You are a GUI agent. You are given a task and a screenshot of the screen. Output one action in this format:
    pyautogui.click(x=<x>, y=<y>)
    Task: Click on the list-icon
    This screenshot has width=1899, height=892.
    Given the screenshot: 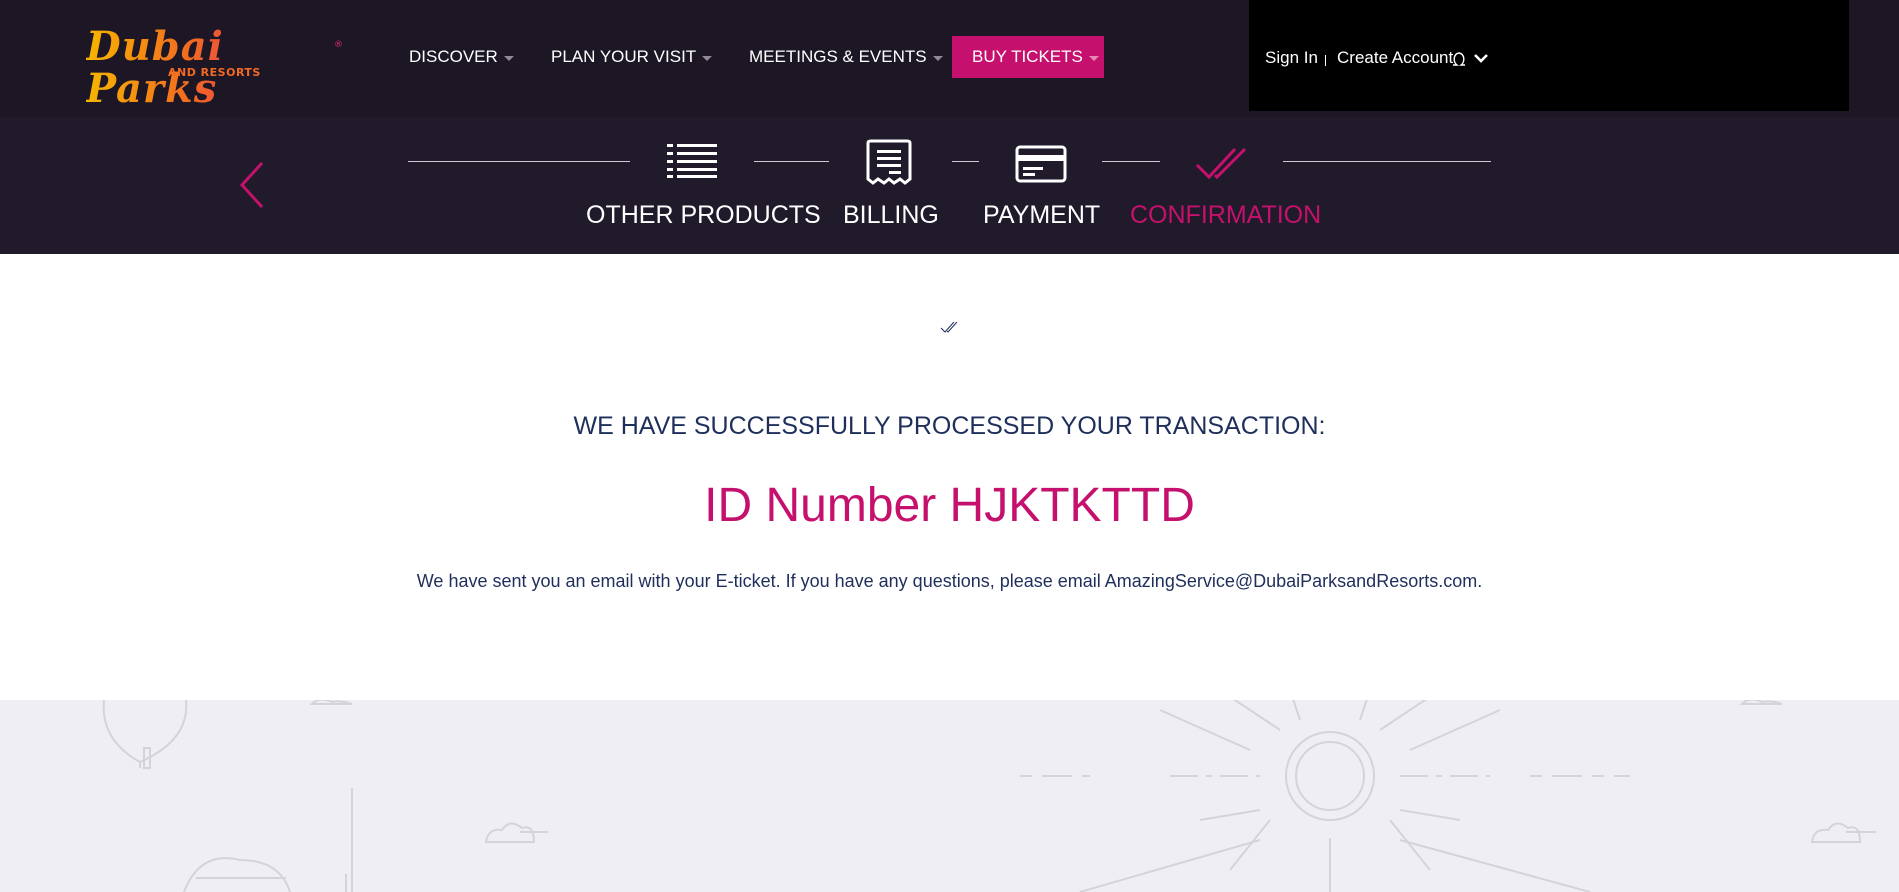 What is the action you would take?
    pyautogui.click(x=692, y=161)
    